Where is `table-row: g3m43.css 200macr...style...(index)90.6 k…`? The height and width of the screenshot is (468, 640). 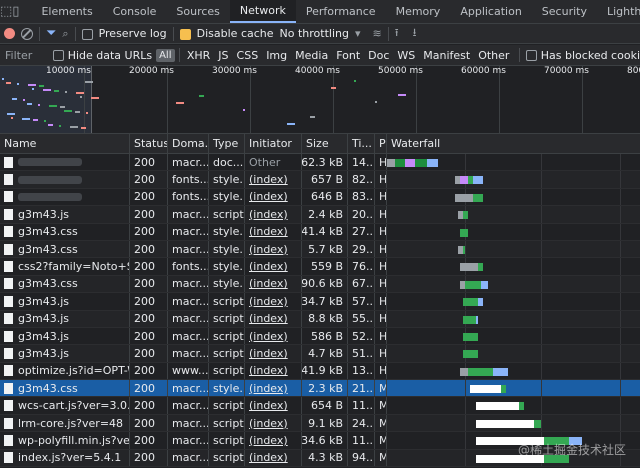 table-row: g3m43.css 200macr...style...(index)90.6 k… is located at coordinates (320, 284).